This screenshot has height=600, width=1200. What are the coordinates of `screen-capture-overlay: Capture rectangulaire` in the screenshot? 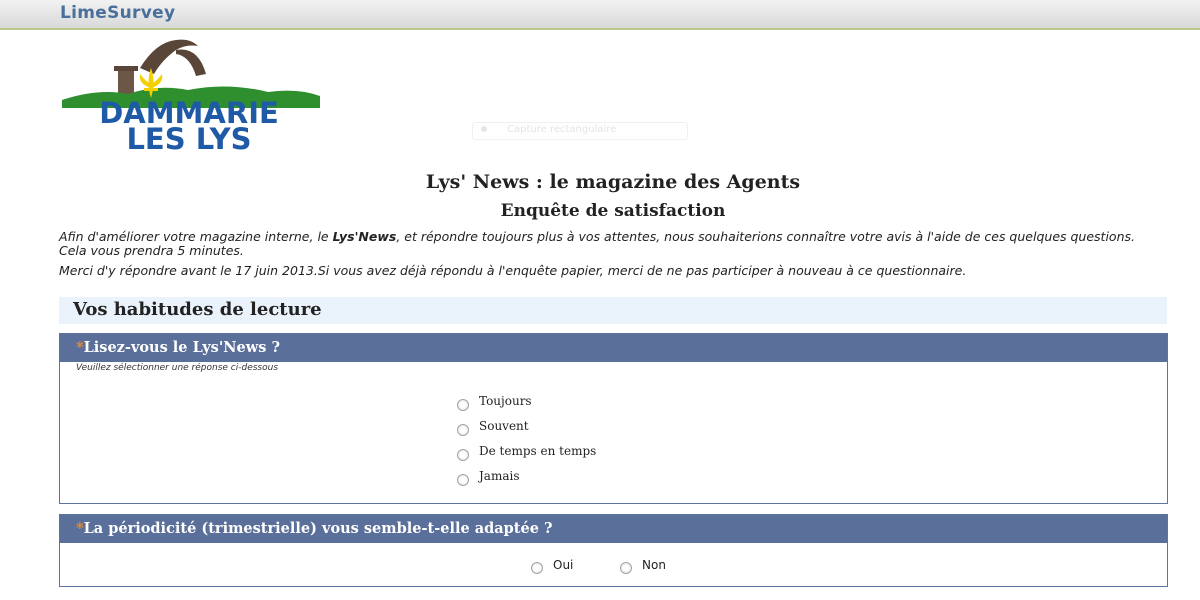 It's located at (580, 131).